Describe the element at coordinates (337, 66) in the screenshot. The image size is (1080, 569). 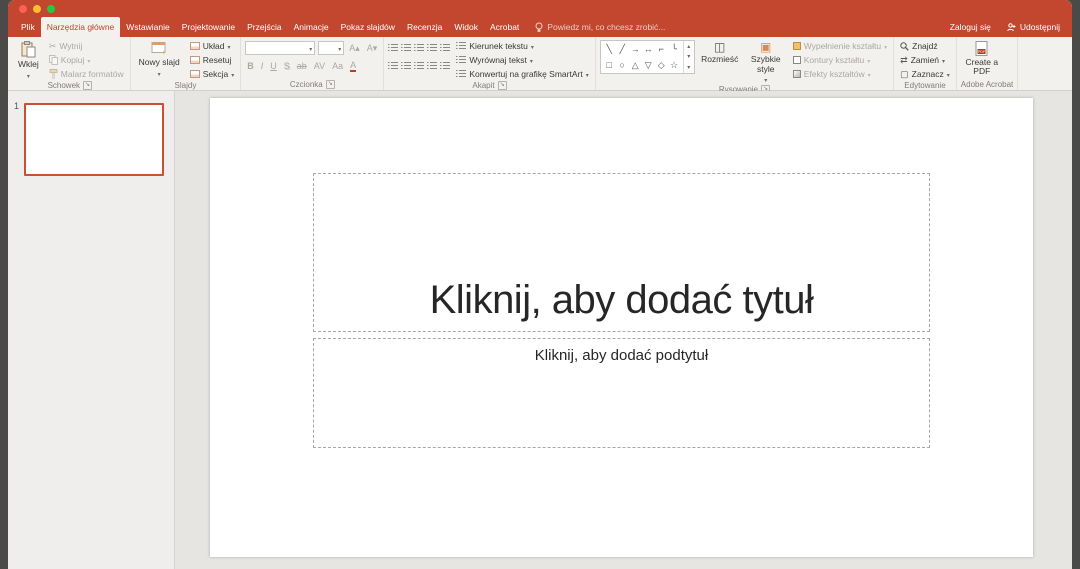
I see `change-case-button: Aa` at that location.